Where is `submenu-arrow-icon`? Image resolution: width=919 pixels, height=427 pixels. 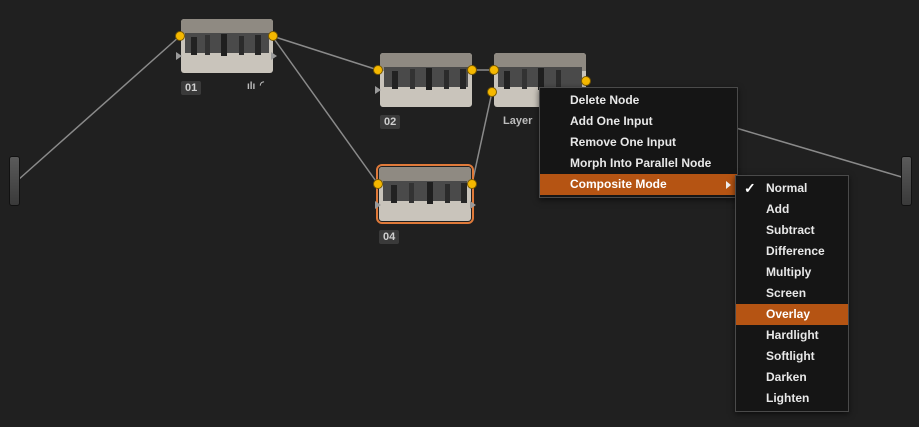 submenu-arrow-icon is located at coordinates (728, 185).